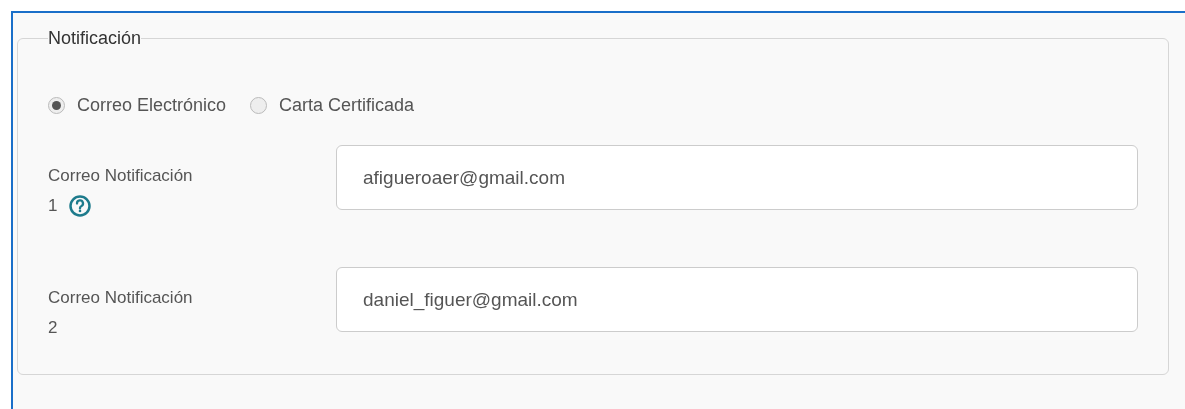 The image size is (1185, 409). What do you see at coordinates (95, 38) in the screenshot?
I see `section-legend: Notificación` at bounding box center [95, 38].